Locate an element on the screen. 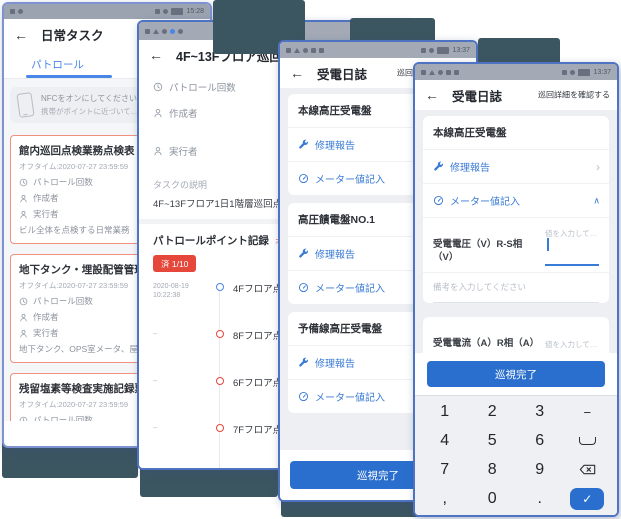 The image size is (621, 519). page-title: 日常タスク is located at coordinates (72, 36).